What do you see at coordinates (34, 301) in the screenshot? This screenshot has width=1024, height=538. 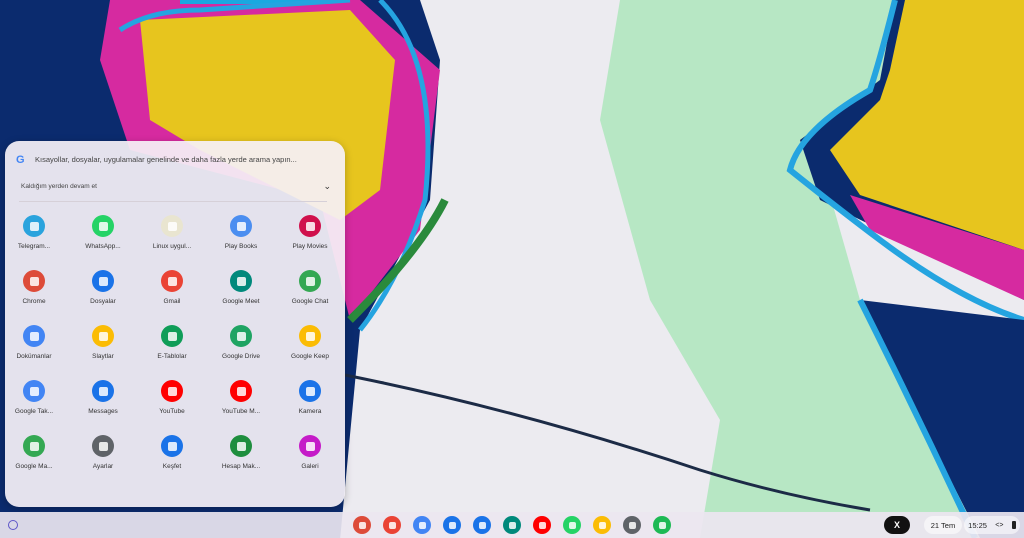 I see `app-label: Chrome` at bounding box center [34, 301].